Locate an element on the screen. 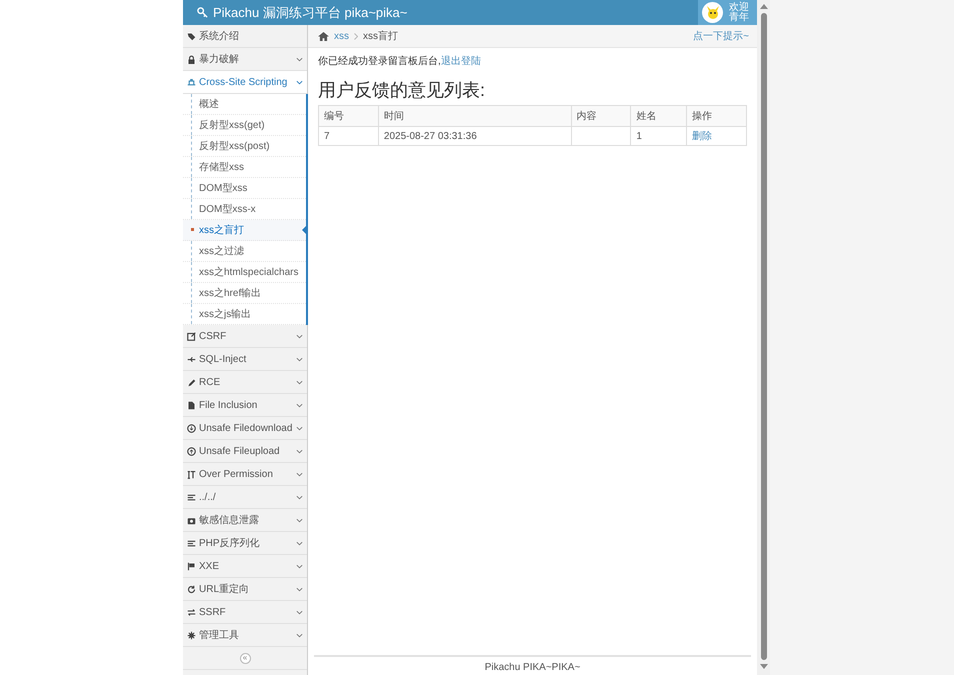 This screenshot has height=675, width=954. submenu-item: xss之过滤 is located at coordinates (244, 251).